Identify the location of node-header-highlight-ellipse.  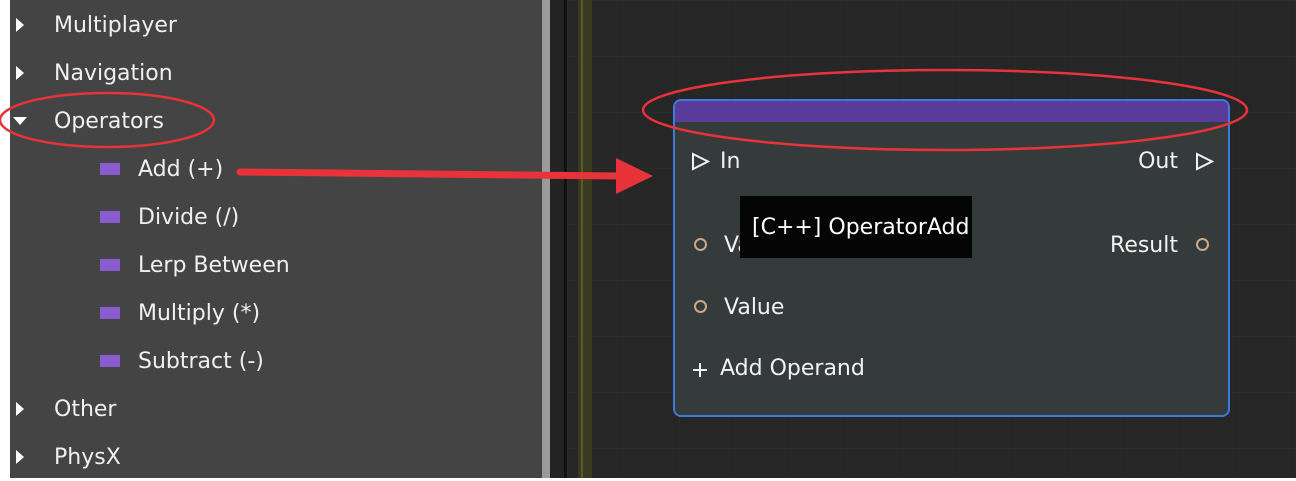
(945, 110).